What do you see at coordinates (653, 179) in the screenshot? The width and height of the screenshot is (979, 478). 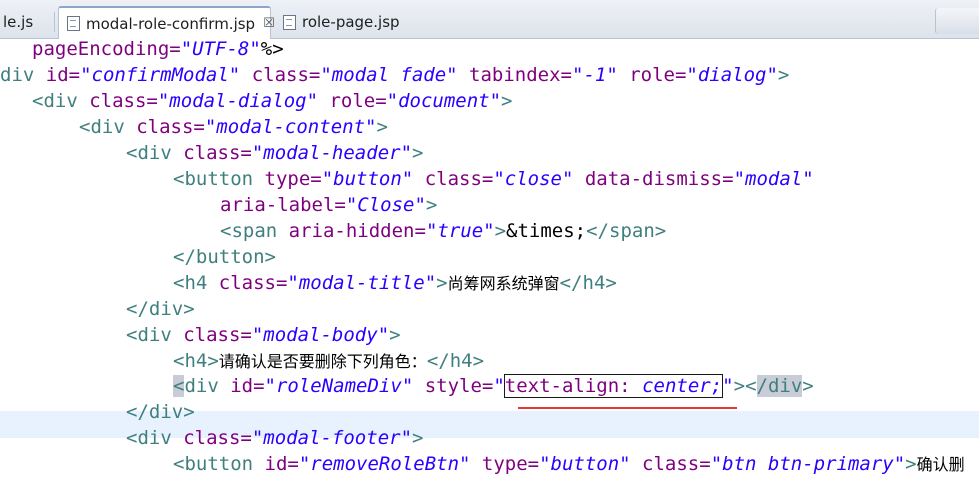 I see `code-token: data-dismiss=` at bounding box center [653, 179].